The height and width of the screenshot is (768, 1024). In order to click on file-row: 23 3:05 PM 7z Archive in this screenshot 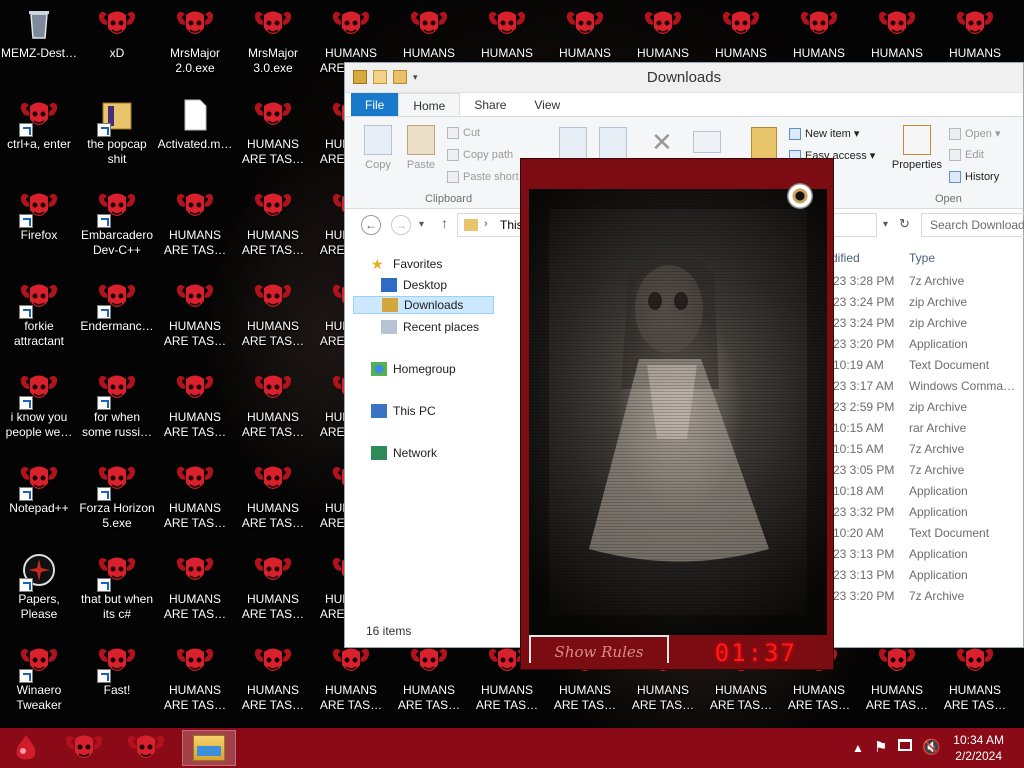, I will do `click(922, 470)`.